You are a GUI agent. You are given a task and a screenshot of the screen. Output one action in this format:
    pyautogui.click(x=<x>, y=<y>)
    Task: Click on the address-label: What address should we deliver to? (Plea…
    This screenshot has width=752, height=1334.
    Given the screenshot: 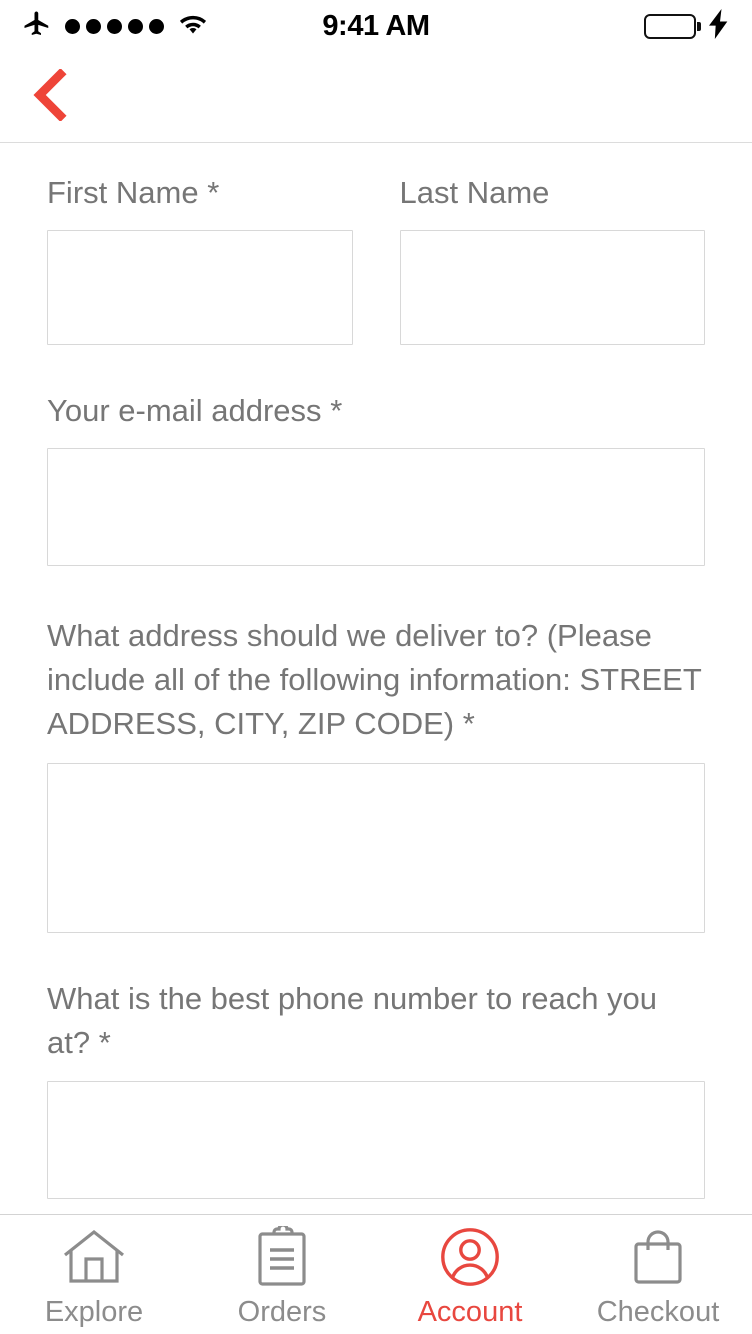 What is the action you would take?
    pyautogui.click(x=376, y=680)
    